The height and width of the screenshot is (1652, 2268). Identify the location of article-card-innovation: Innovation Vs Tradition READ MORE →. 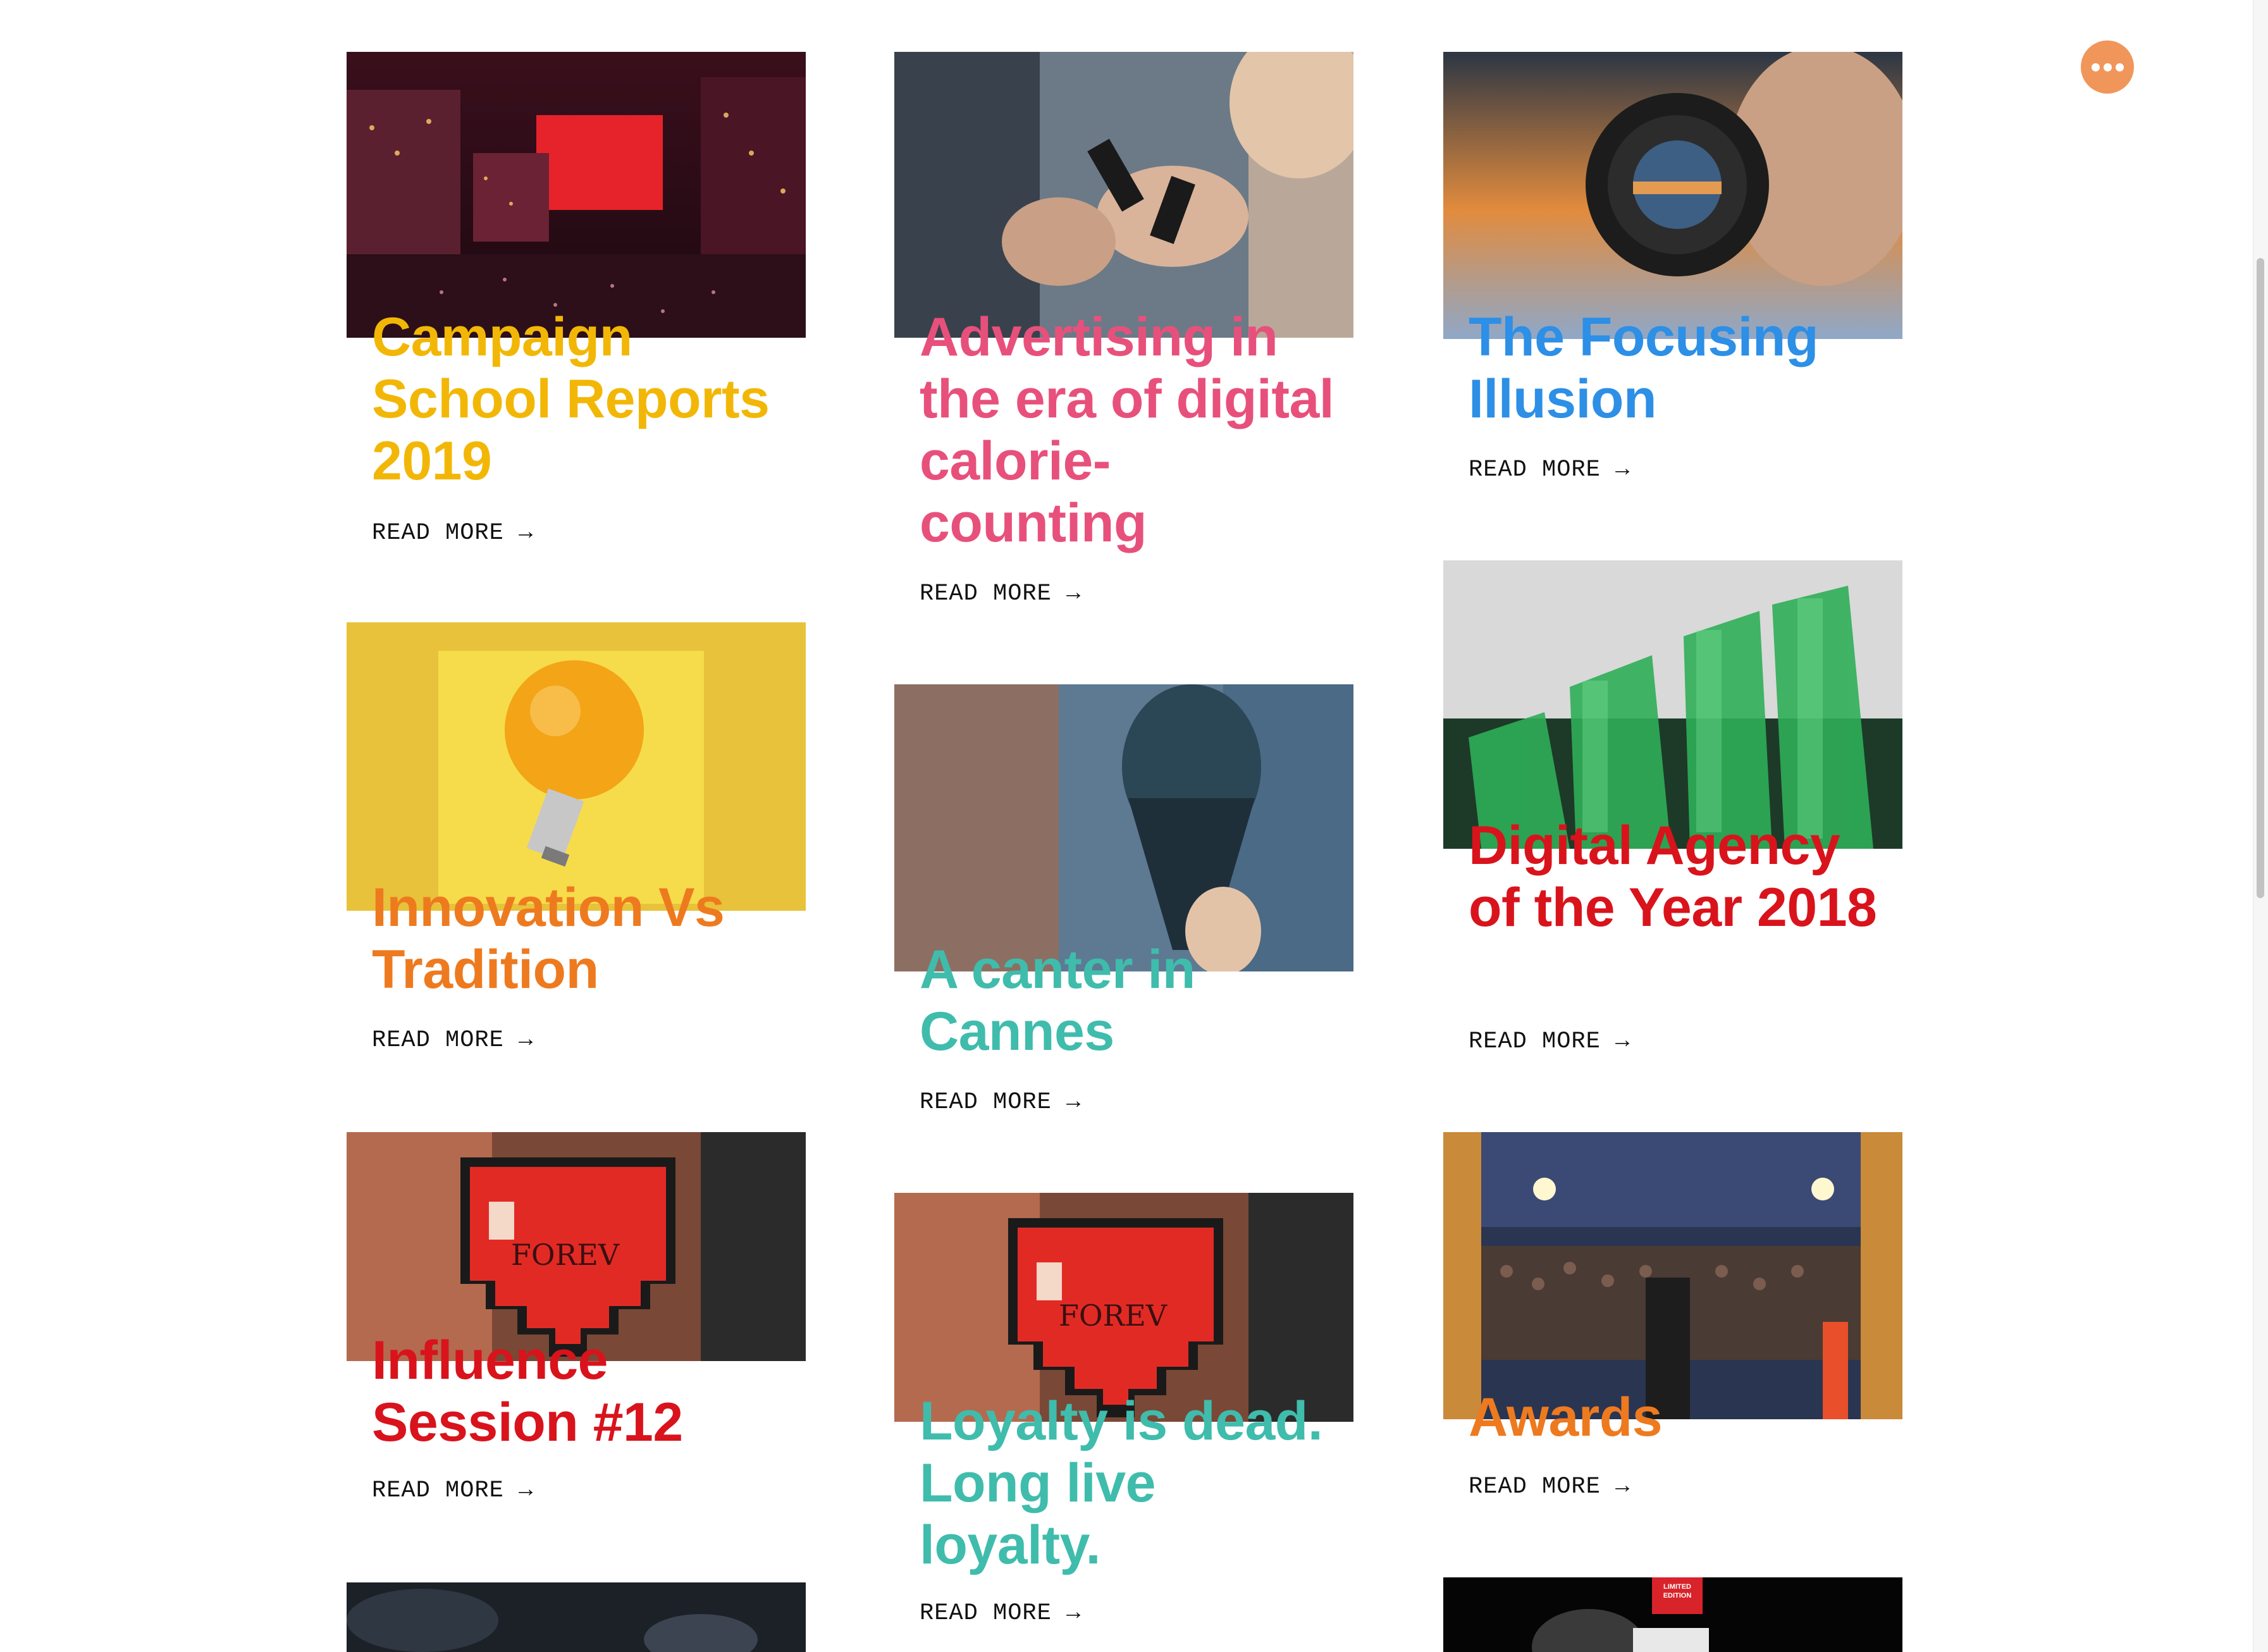
(577, 844).